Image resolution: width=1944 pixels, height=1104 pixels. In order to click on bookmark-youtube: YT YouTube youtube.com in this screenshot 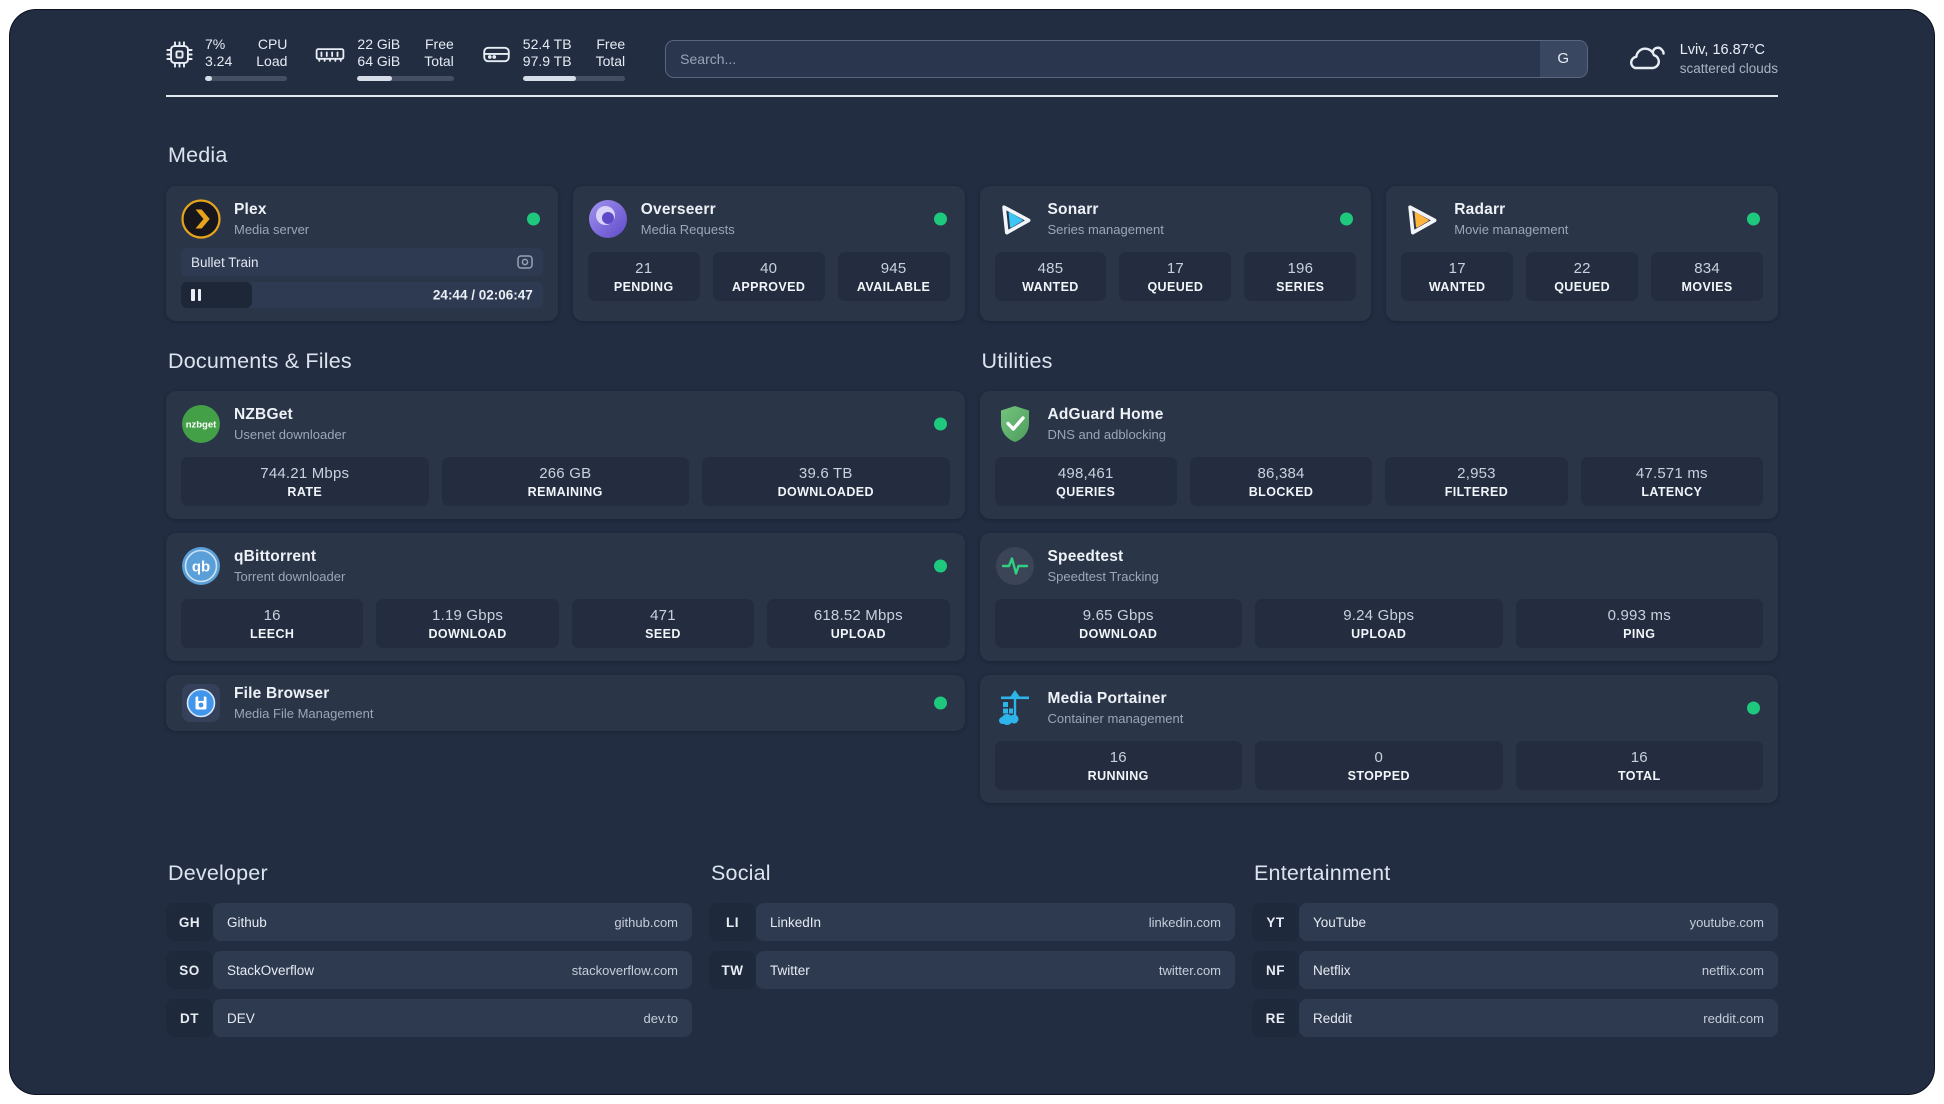, I will do `click(1515, 922)`.